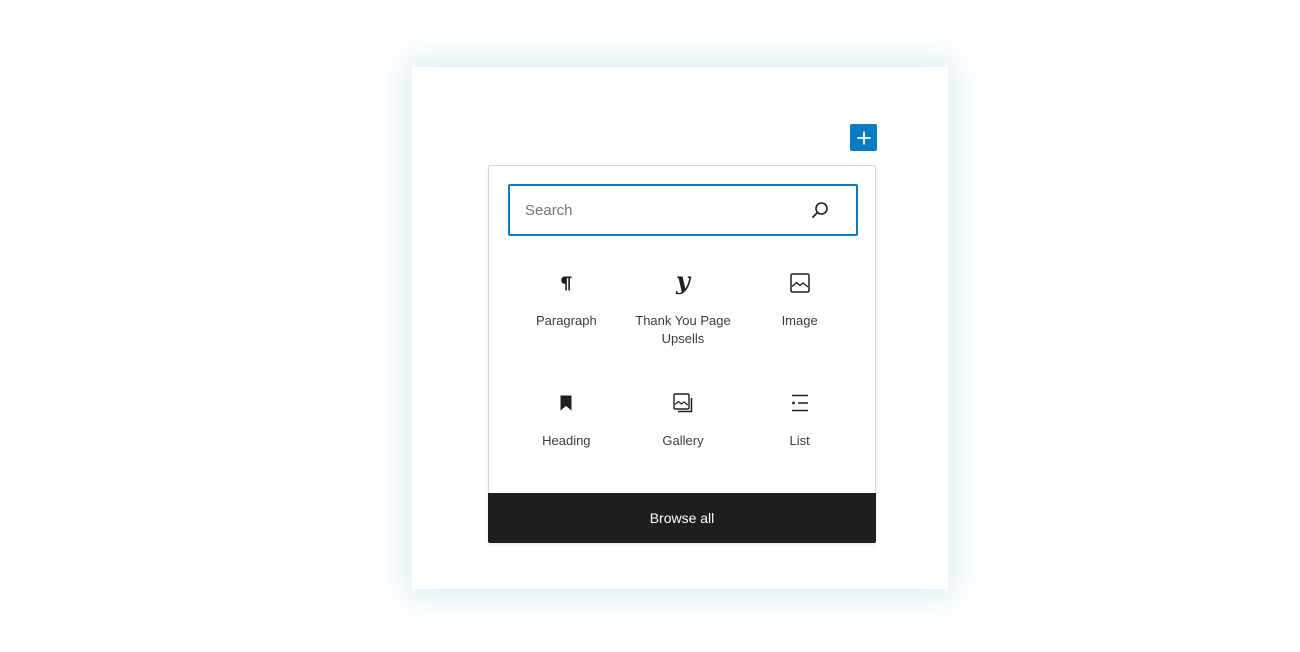 The image size is (1300, 652). I want to click on block-item-gallery: Gallery, so click(683, 441).